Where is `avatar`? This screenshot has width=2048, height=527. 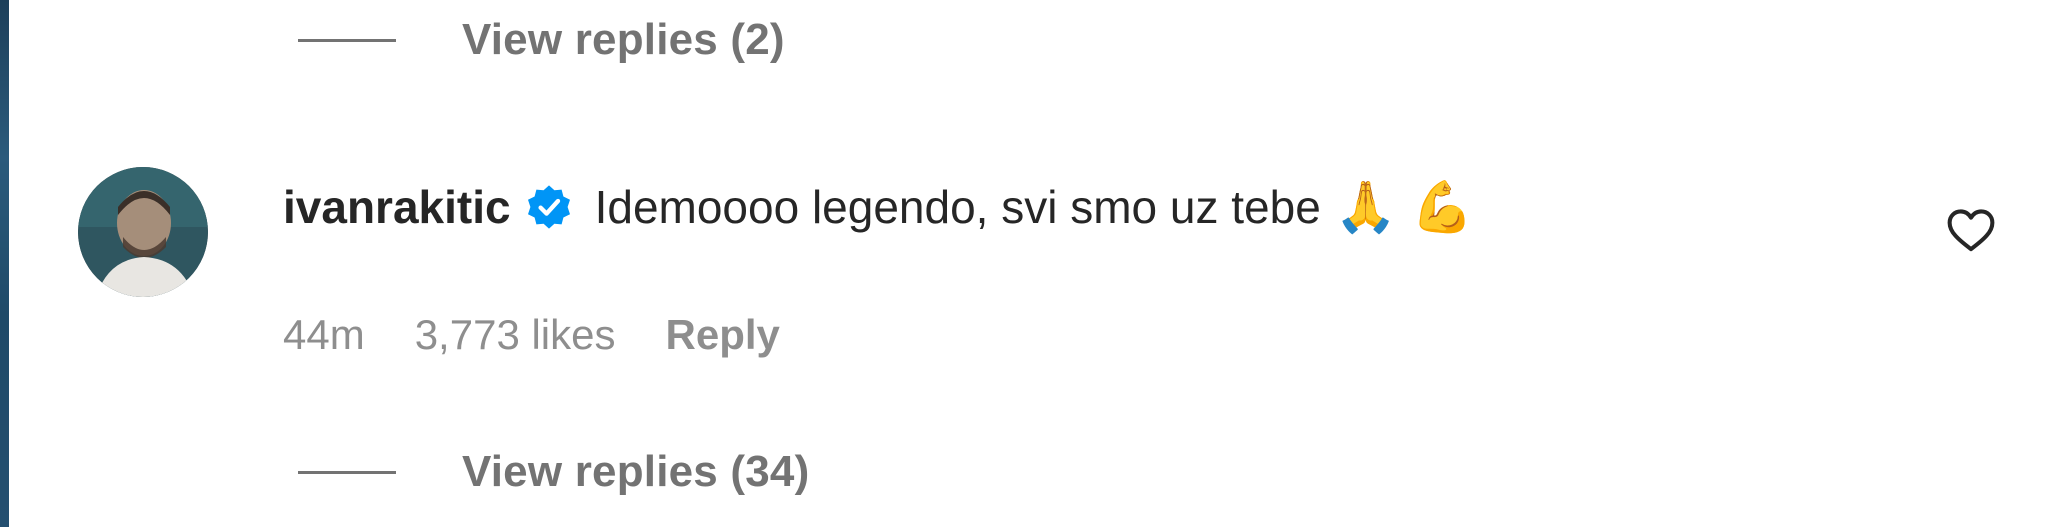
avatar is located at coordinates (143, 232).